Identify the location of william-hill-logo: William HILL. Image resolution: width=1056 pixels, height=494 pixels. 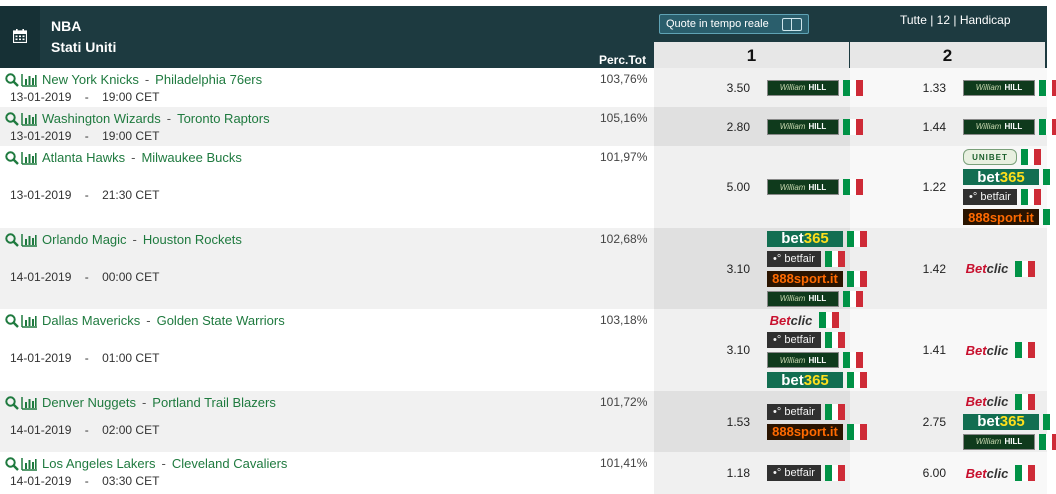
(803, 360).